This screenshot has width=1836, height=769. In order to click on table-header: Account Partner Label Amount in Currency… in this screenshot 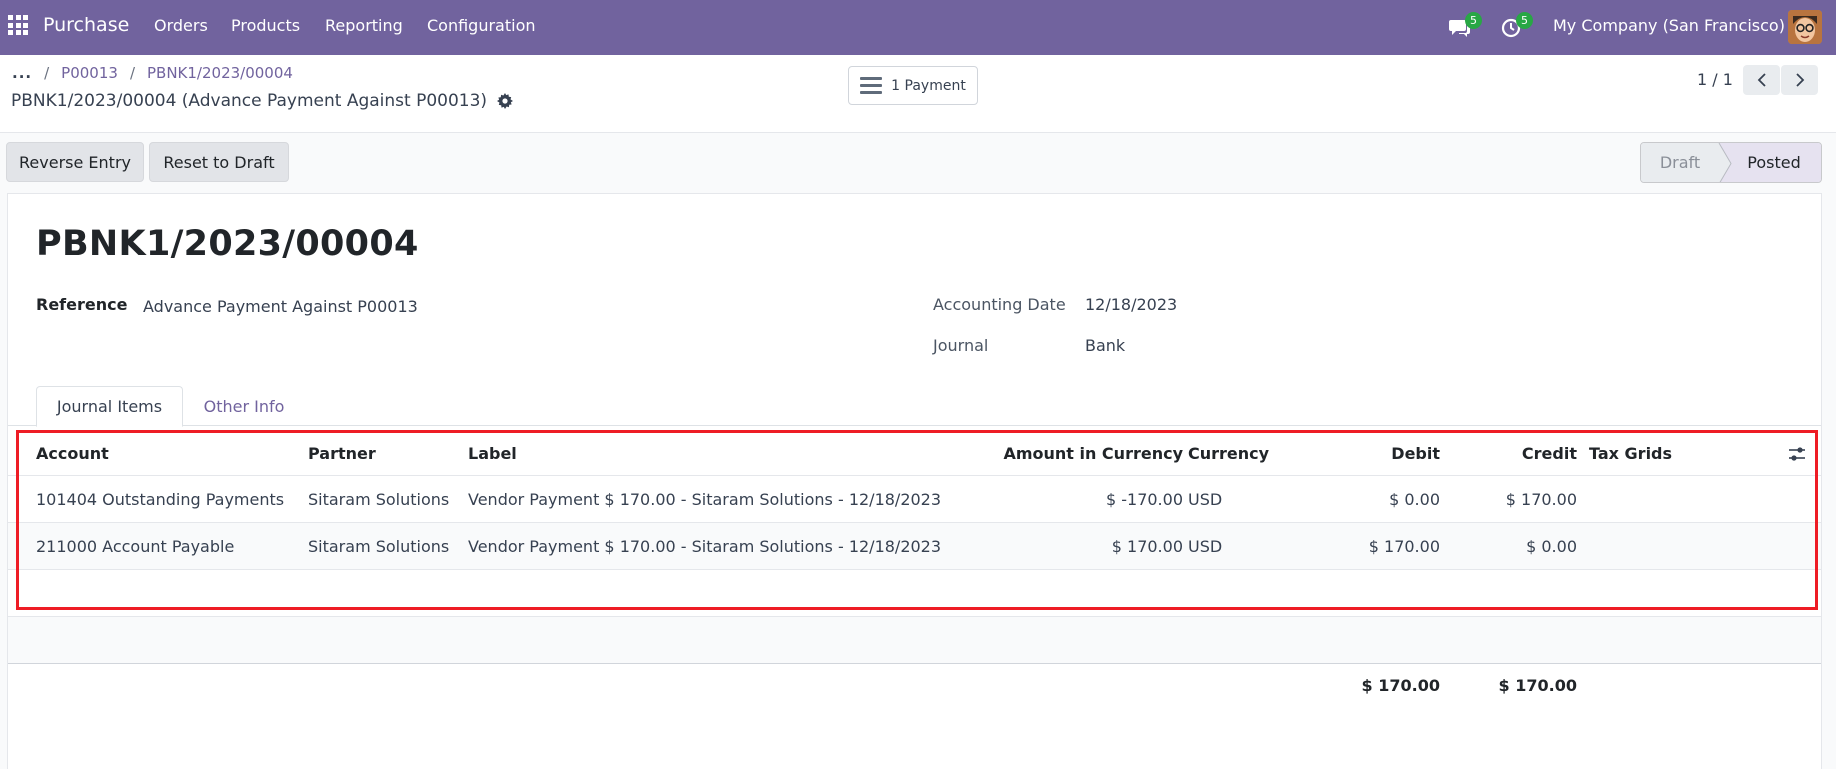, I will do `click(914, 454)`.